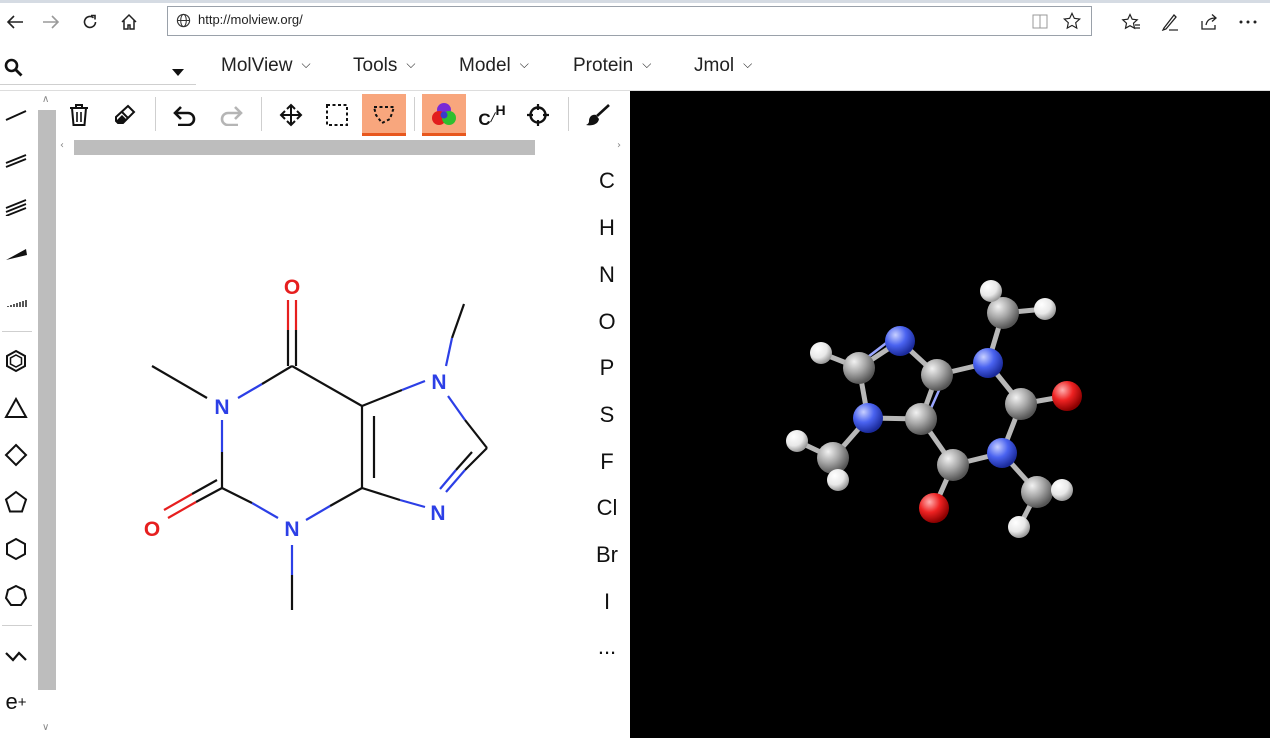  What do you see at coordinates (607, 368) in the screenshot?
I see `element-phosphorus: P` at bounding box center [607, 368].